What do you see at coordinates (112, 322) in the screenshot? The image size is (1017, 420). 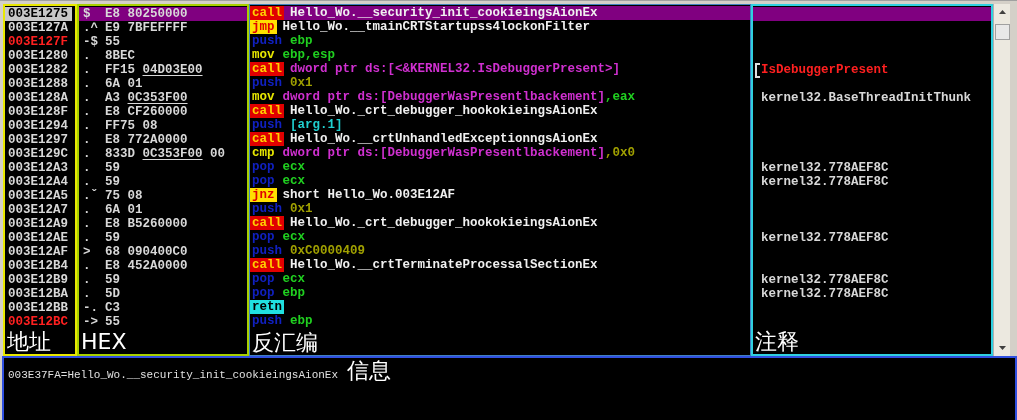 I see `hex-cell: 55` at bounding box center [112, 322].